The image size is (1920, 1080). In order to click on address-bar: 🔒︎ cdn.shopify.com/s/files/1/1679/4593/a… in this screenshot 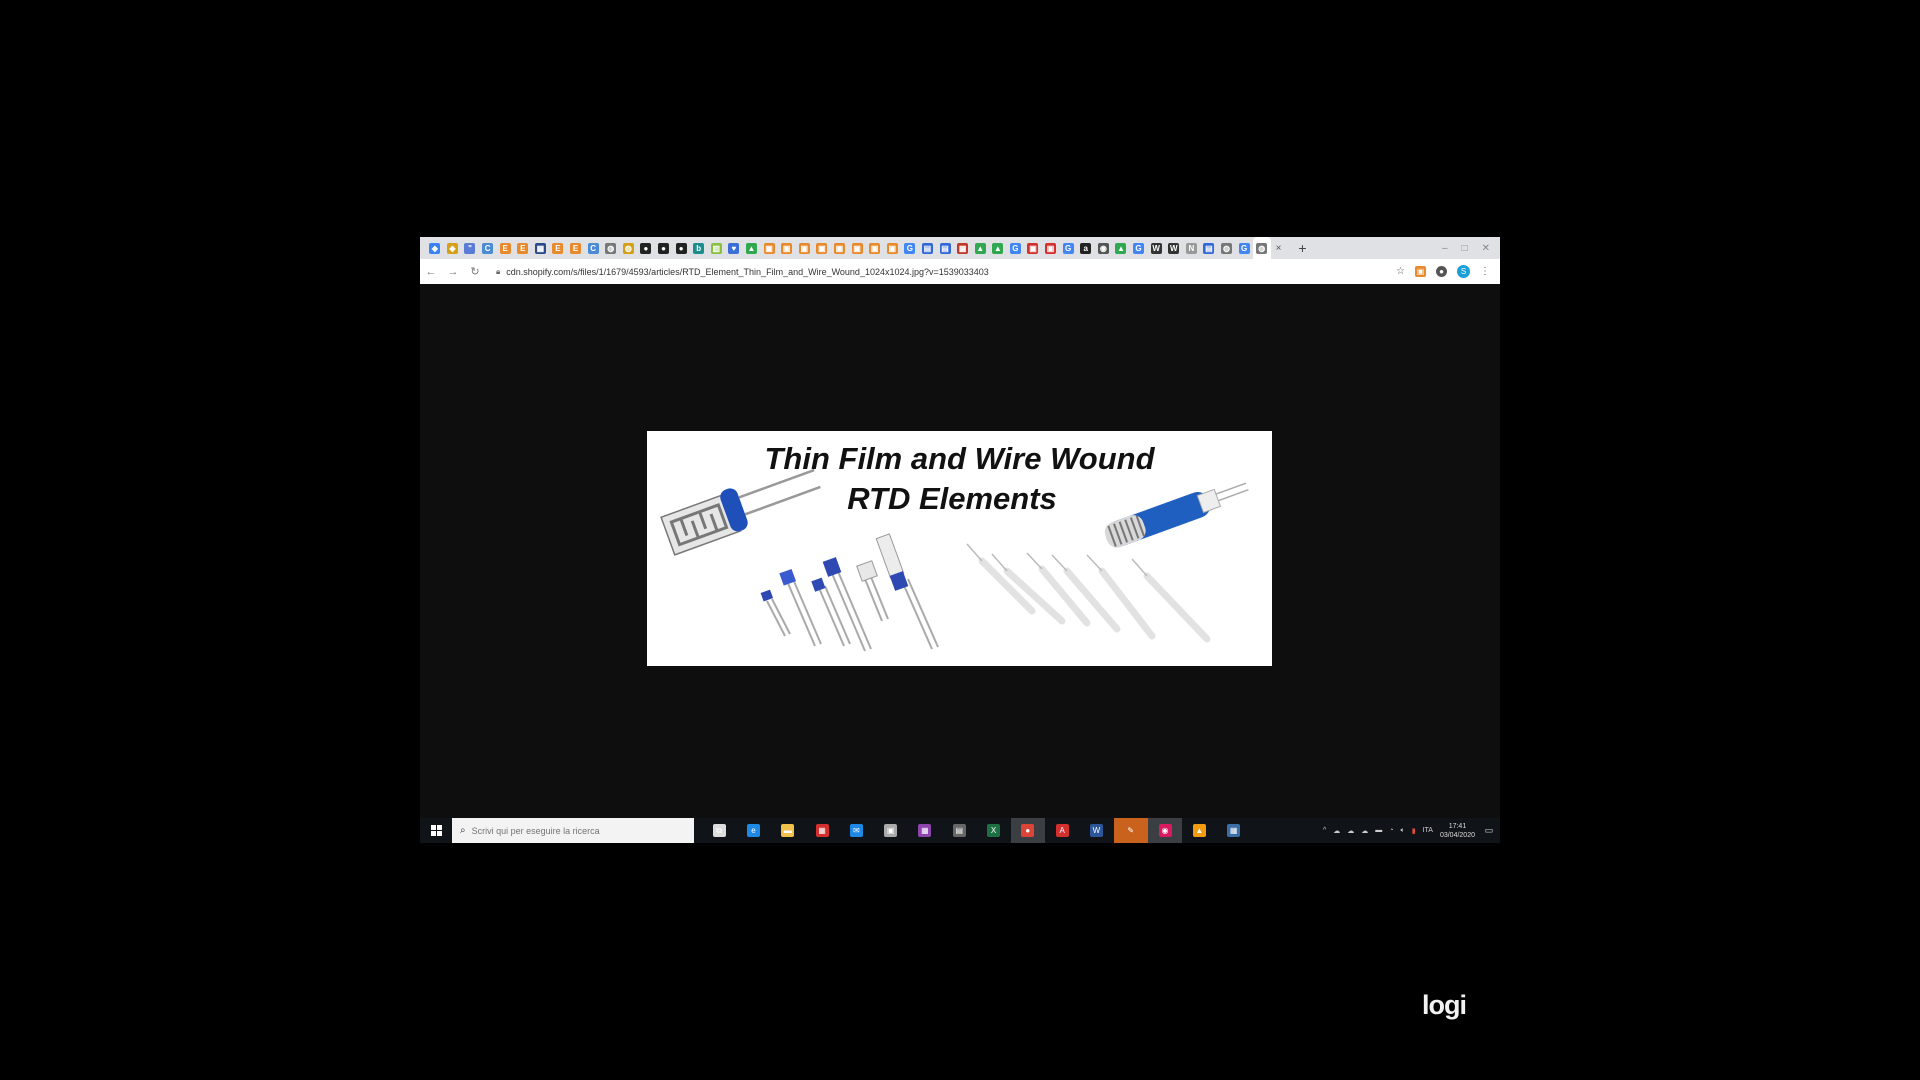, I will do `click(944, 272)`.